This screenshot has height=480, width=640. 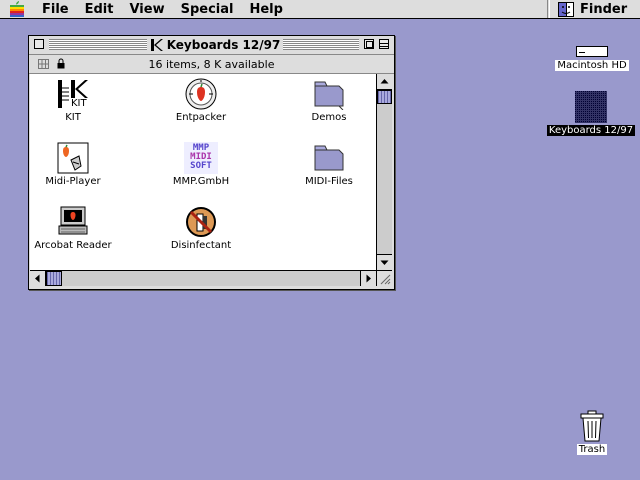 I want to click on items-available-status: 16 items, 8 K available, so click(x=211, y=64).